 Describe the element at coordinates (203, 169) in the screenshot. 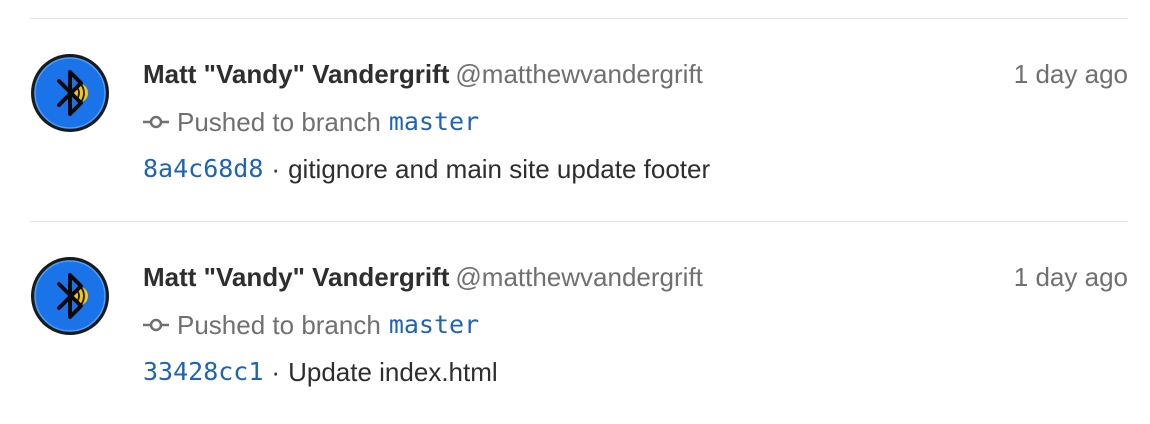

I see `commit-sha-link: 8a4c68d8` at that location.